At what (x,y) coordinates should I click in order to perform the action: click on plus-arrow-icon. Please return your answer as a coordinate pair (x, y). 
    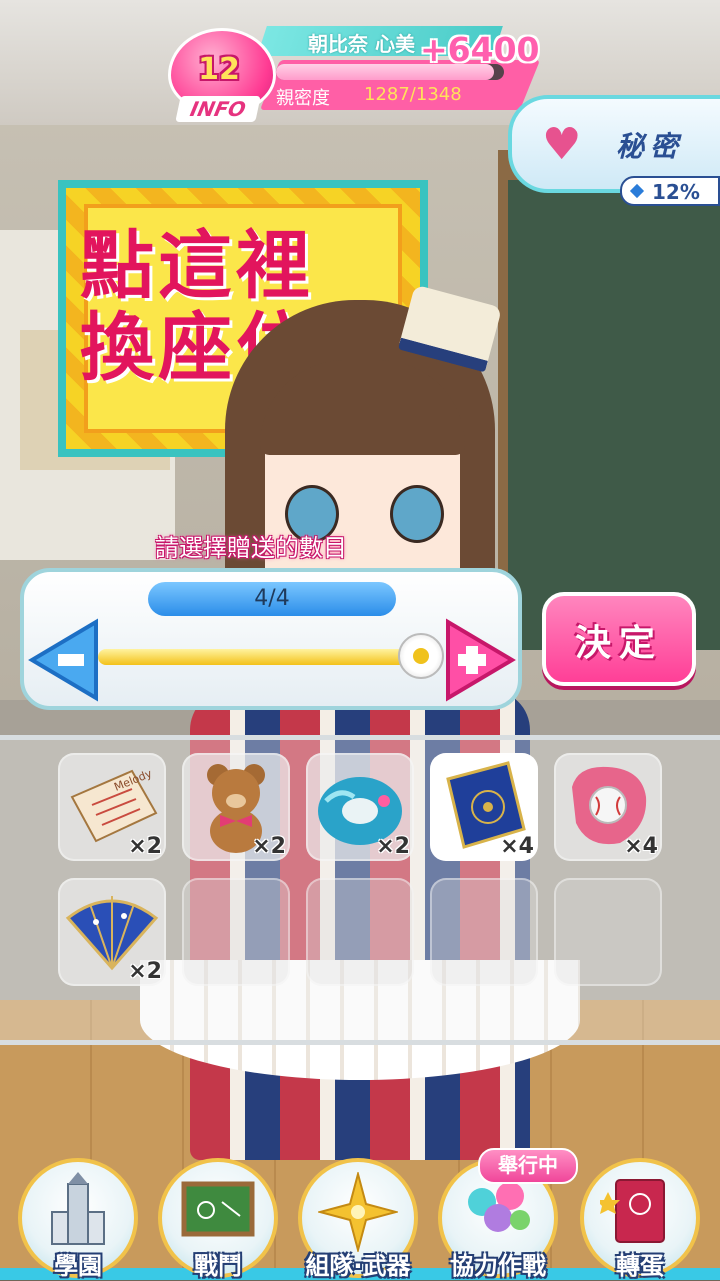
    Looking at the image, I should click on (481, 660).